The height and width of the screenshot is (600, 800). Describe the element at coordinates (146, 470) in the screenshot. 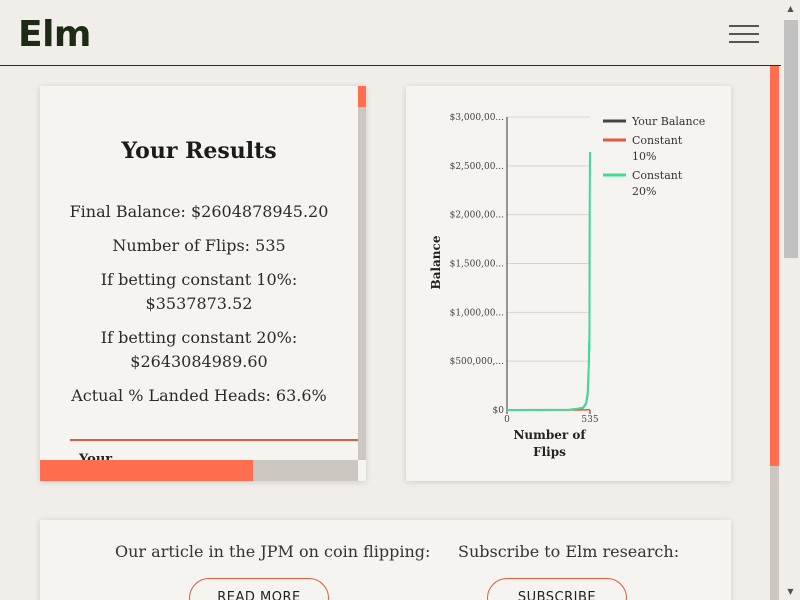

I see `results-horizontal-scroll-thumb` at that location.